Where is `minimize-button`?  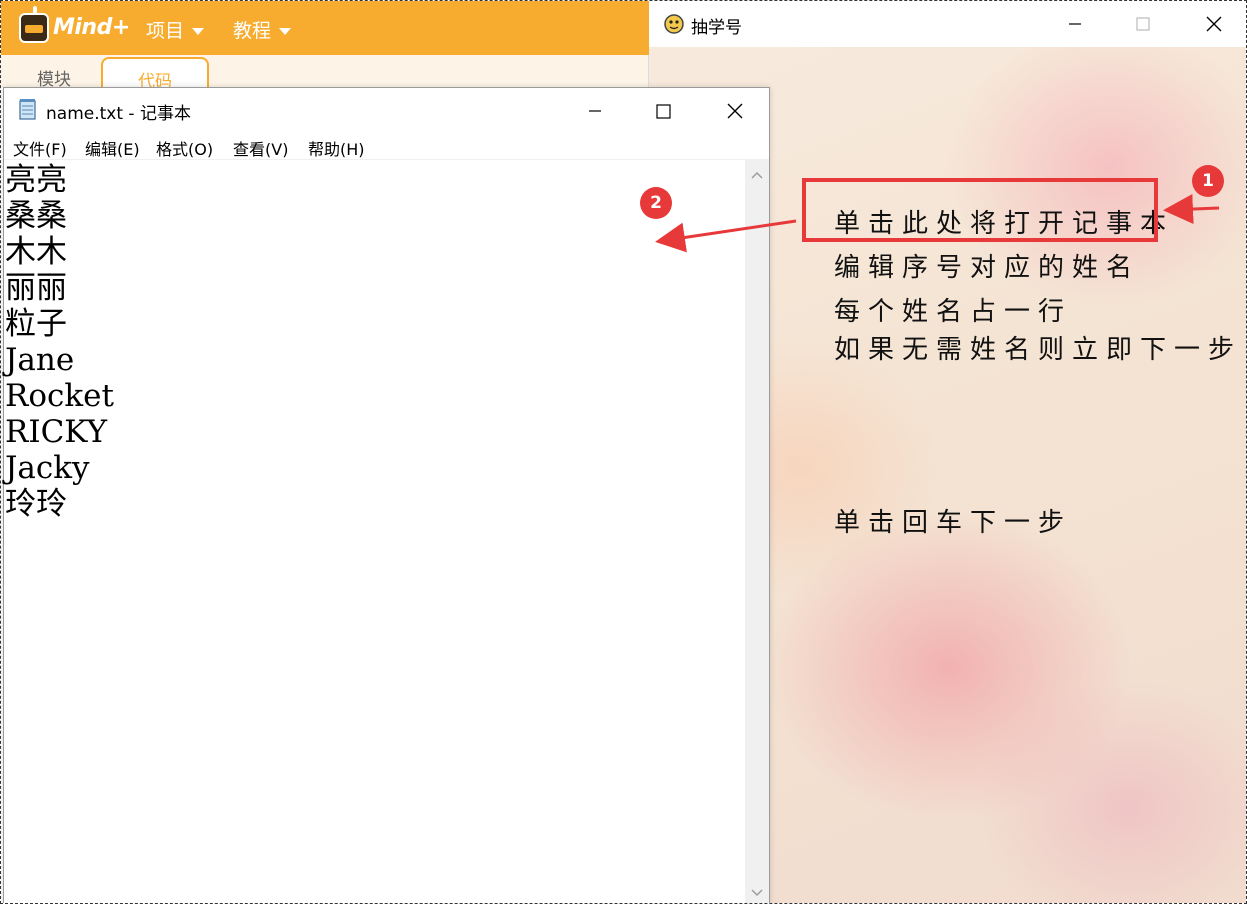
minimize-button is located at coordinates (1075, 24).